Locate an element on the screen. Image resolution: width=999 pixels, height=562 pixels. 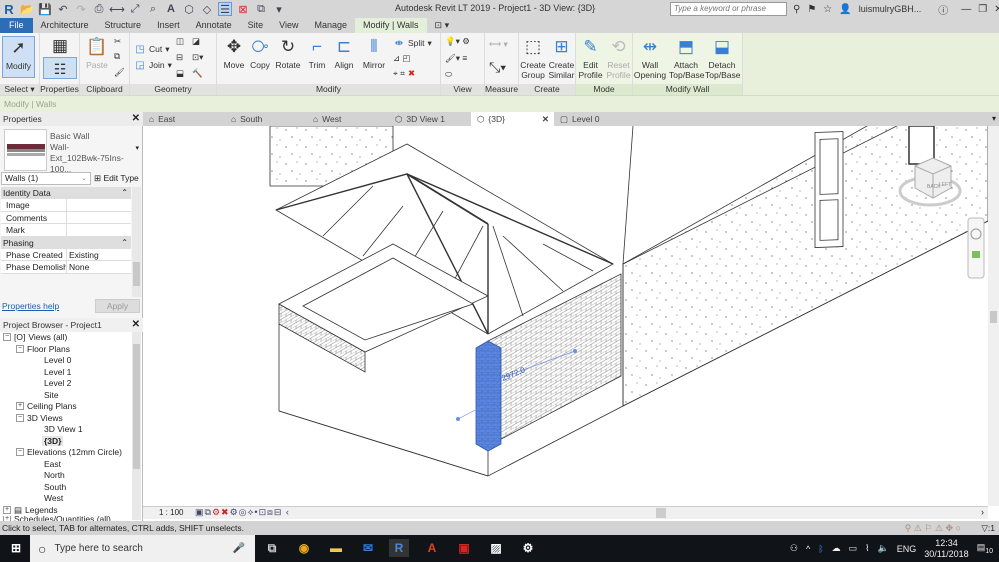
copy-clipboard-icon: ⧉ is located at coordinates (117, 56).